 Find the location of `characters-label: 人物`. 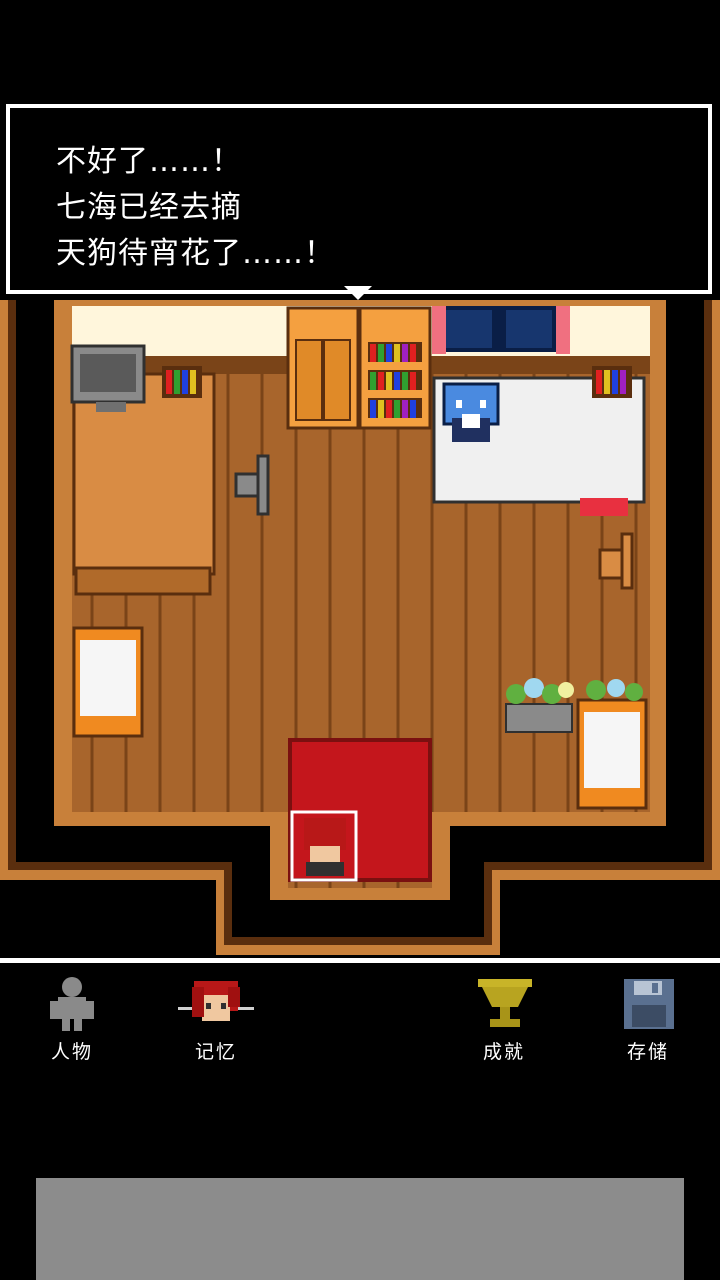

characters-label: 人物 is located at coordinates (71, 1052).